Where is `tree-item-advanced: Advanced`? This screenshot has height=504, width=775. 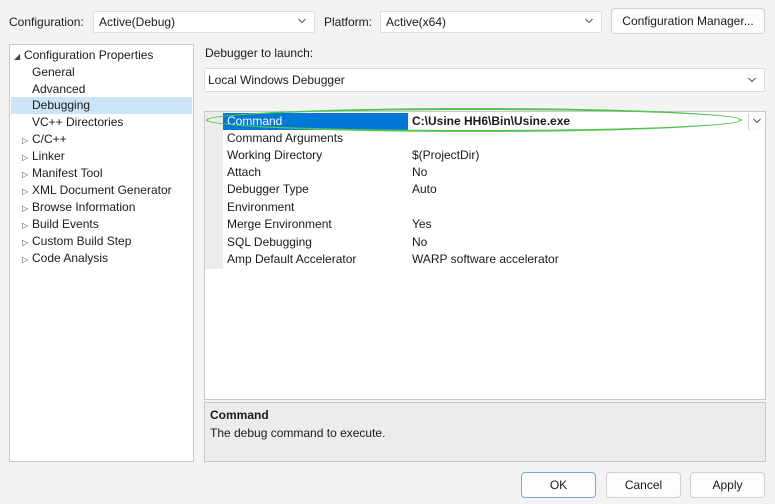 tree-item-advanced: Advanced is located at coordinates (58, 89).